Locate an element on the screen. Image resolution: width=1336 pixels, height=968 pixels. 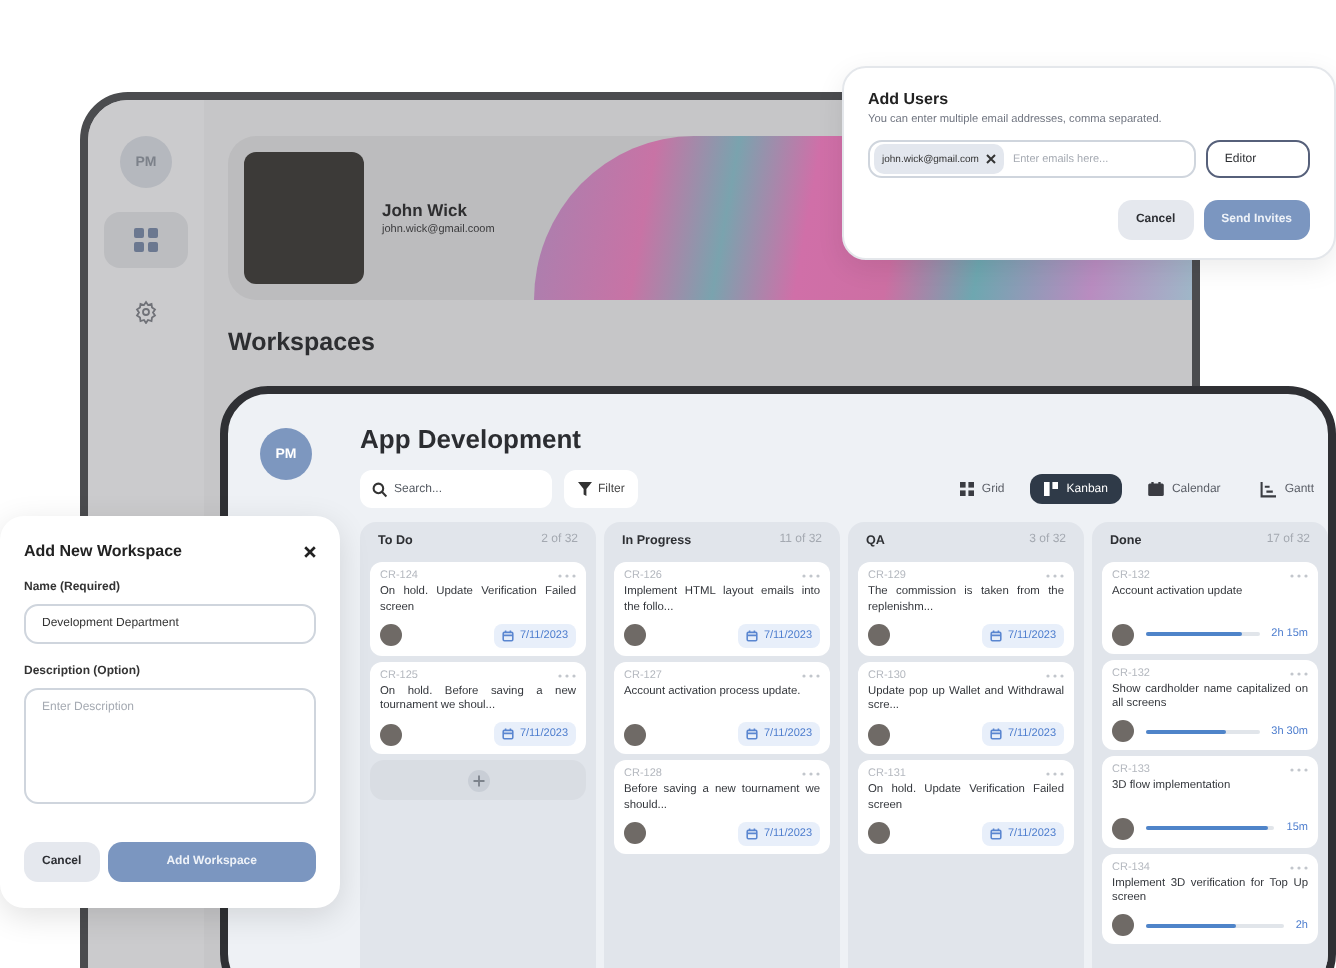
plus-icon is located at coordinates (478, 780).